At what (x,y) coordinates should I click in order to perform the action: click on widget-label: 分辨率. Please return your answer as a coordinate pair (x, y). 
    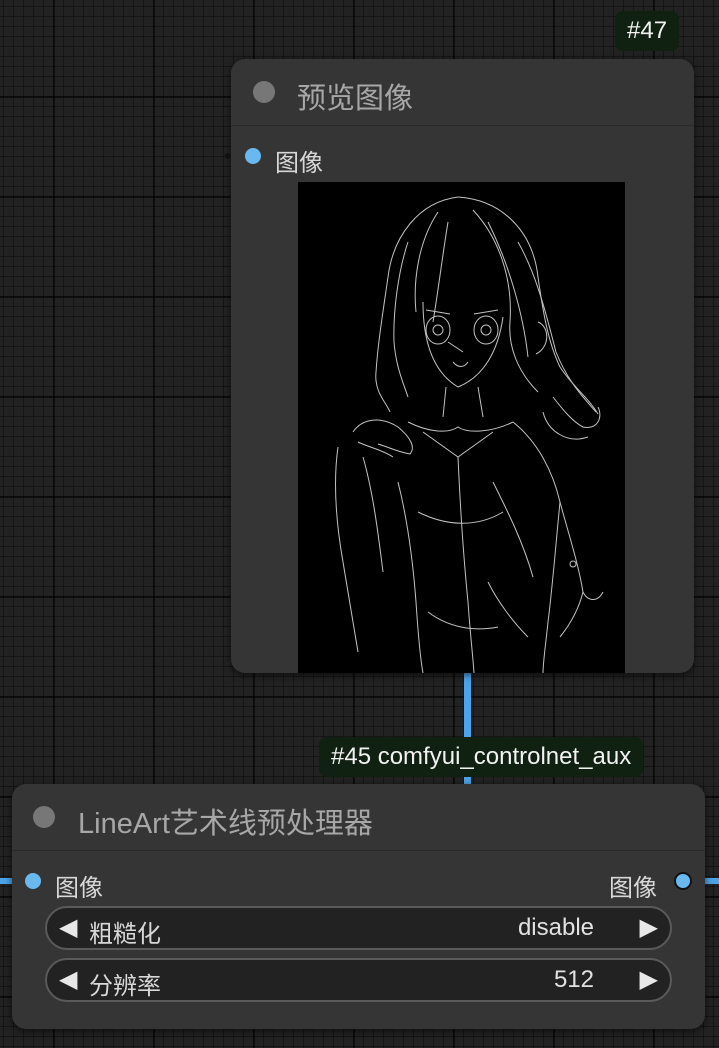
    Looking at the image, I should click on (125, 986).